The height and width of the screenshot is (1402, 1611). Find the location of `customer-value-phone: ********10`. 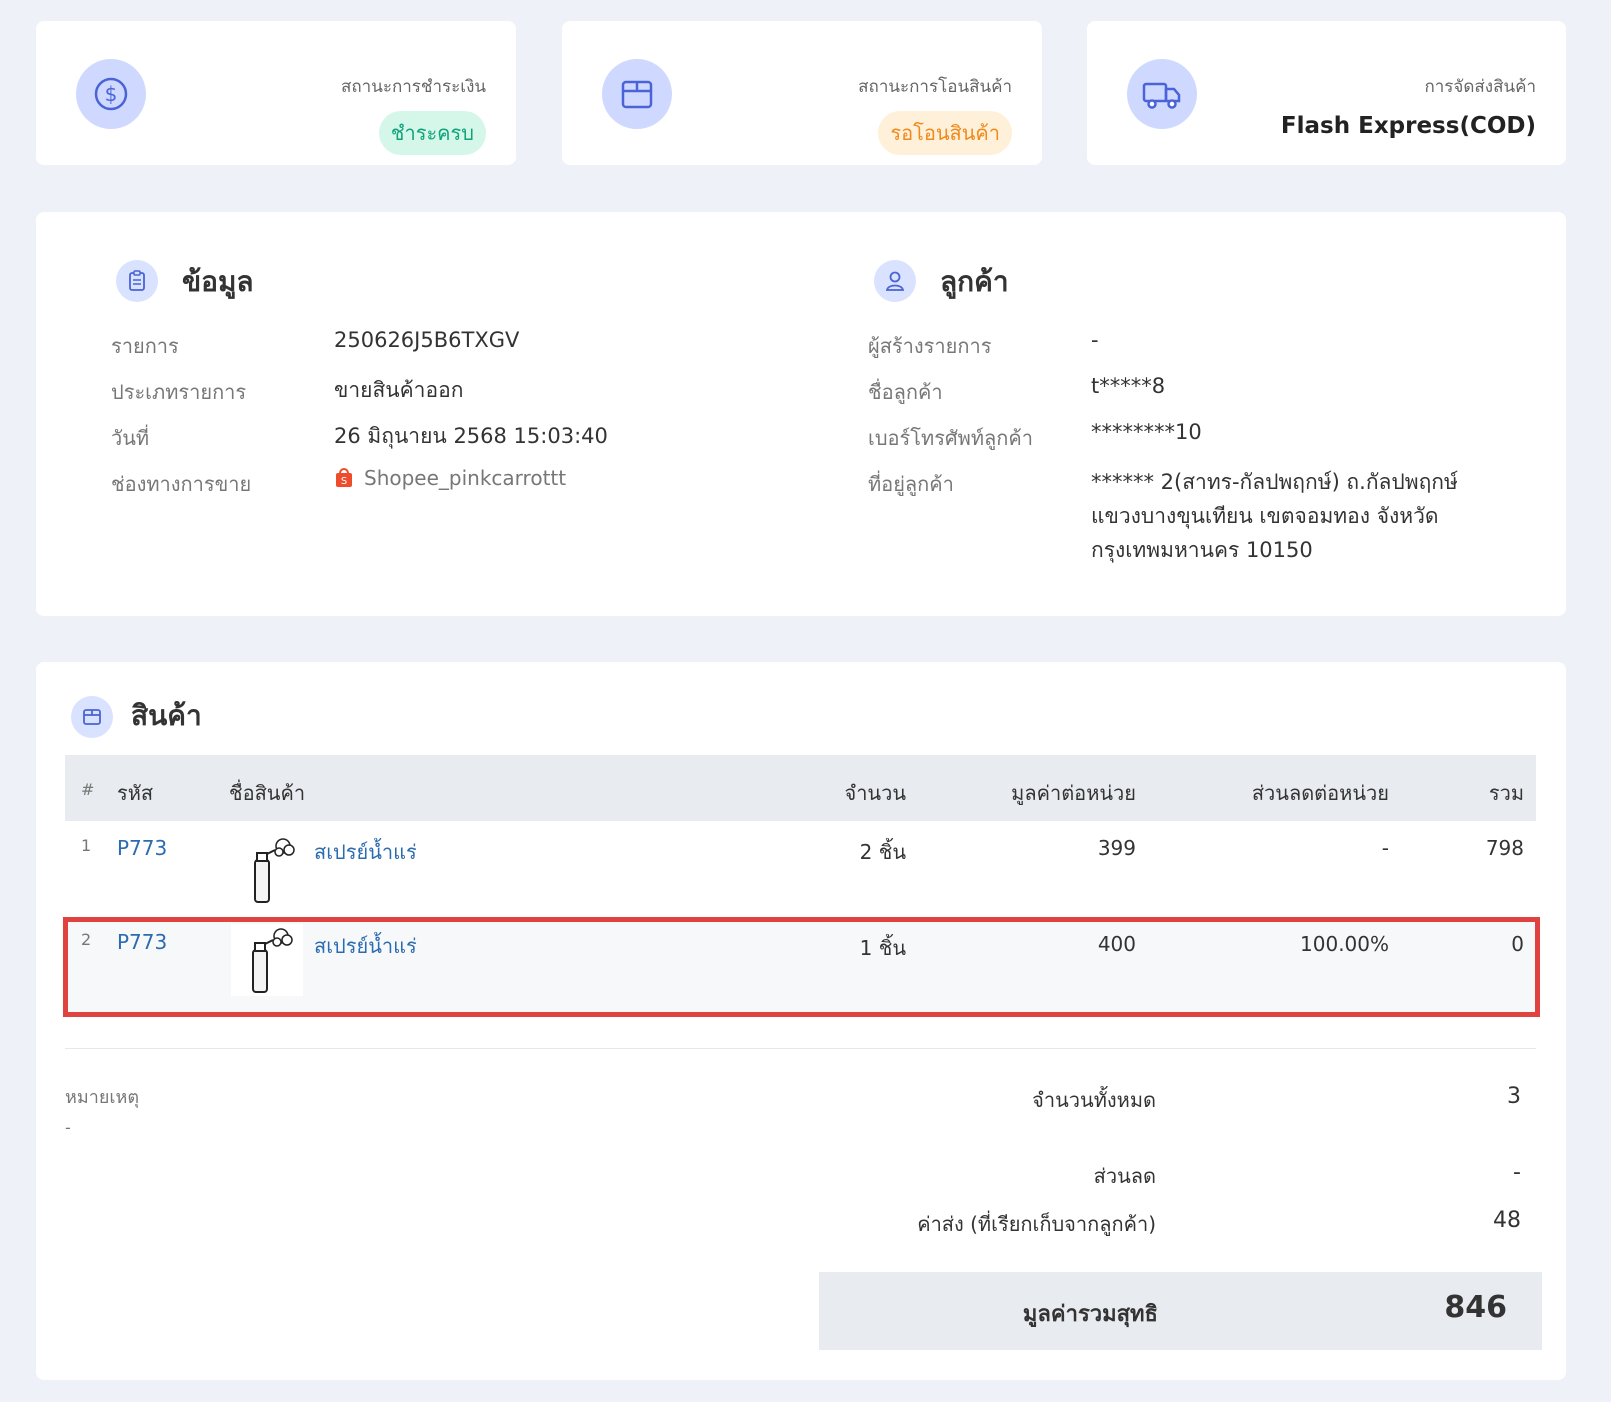

customer-value-phone: ********10 is located at coordinates (1146, 432).